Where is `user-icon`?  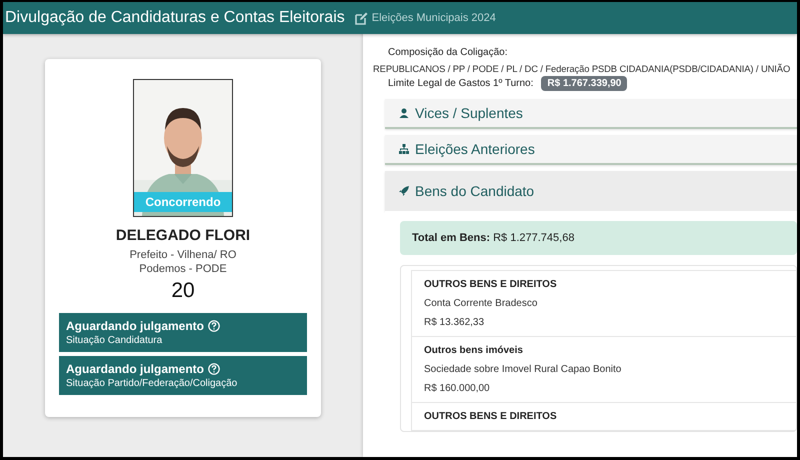
user-icon is located at coordinates (404, 113).